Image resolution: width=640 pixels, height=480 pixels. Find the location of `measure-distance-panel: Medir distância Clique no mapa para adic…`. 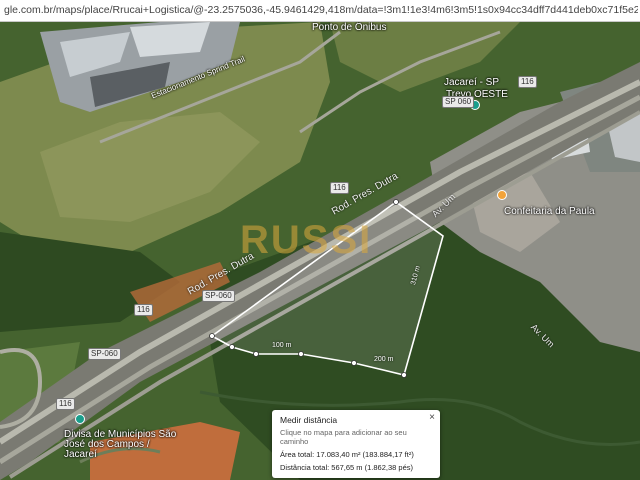

measure-distance-panel: Medir distância Clique no mapa para adic… is located at coordinates (356, 444).